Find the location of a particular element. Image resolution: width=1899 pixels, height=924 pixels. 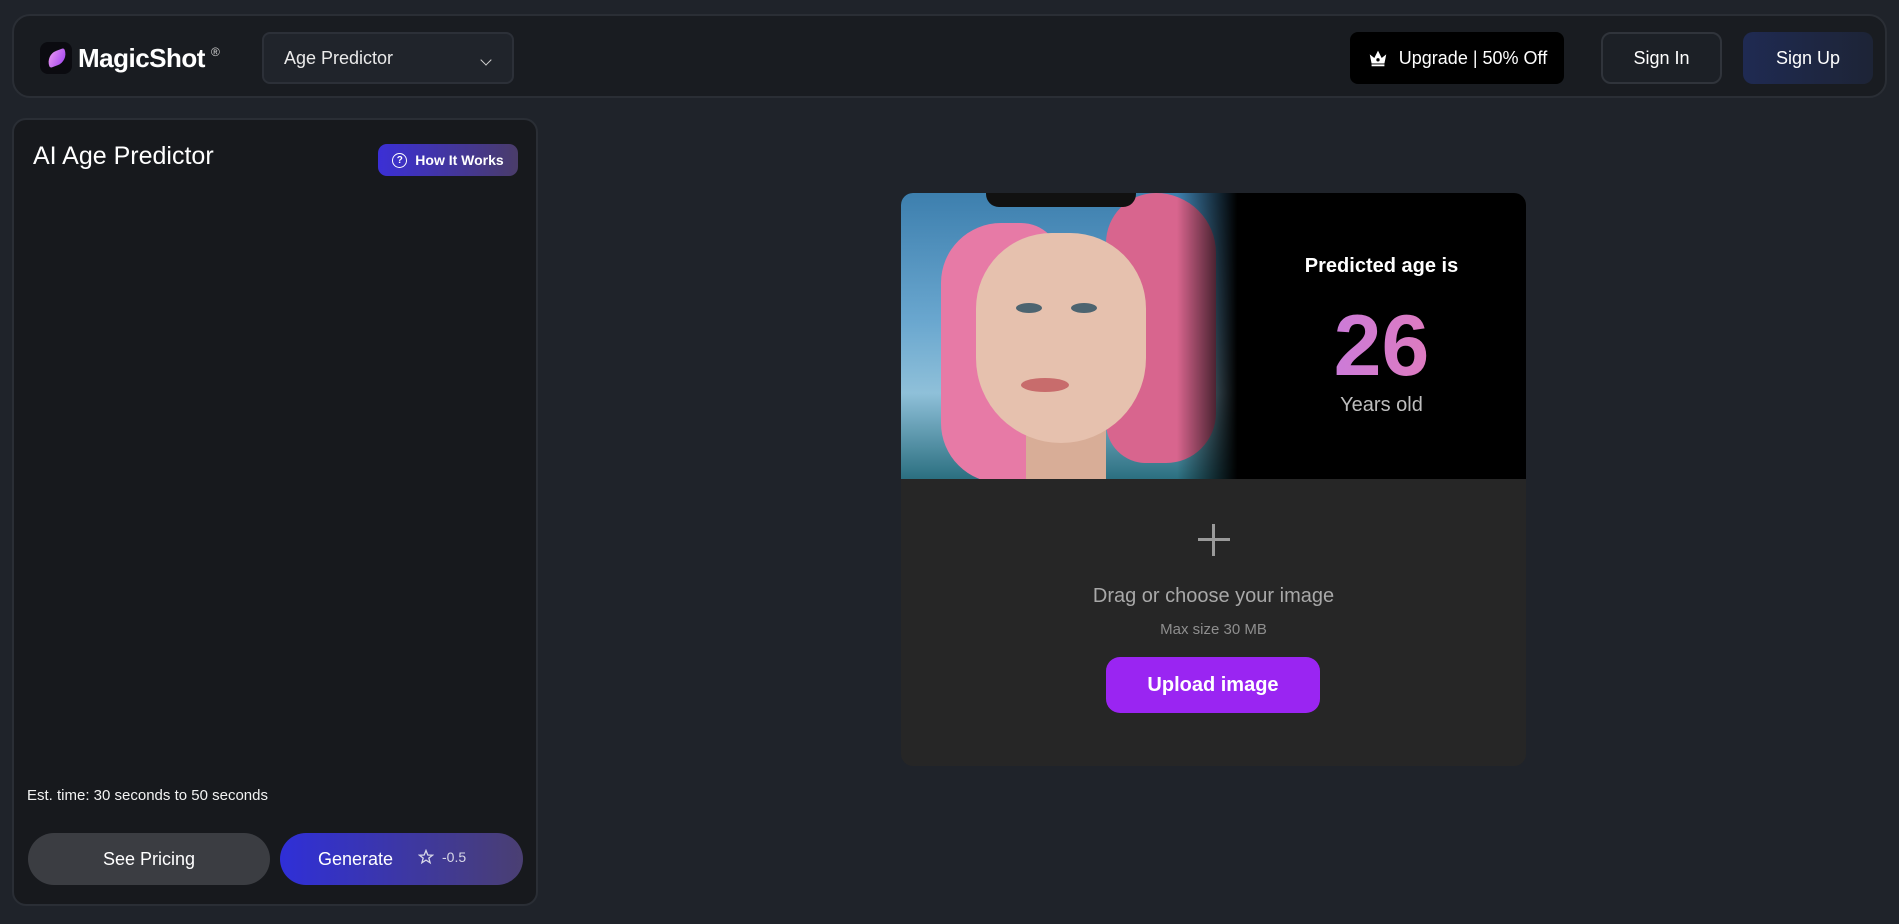

credit-star-icon is located at coordinates (426, 857).